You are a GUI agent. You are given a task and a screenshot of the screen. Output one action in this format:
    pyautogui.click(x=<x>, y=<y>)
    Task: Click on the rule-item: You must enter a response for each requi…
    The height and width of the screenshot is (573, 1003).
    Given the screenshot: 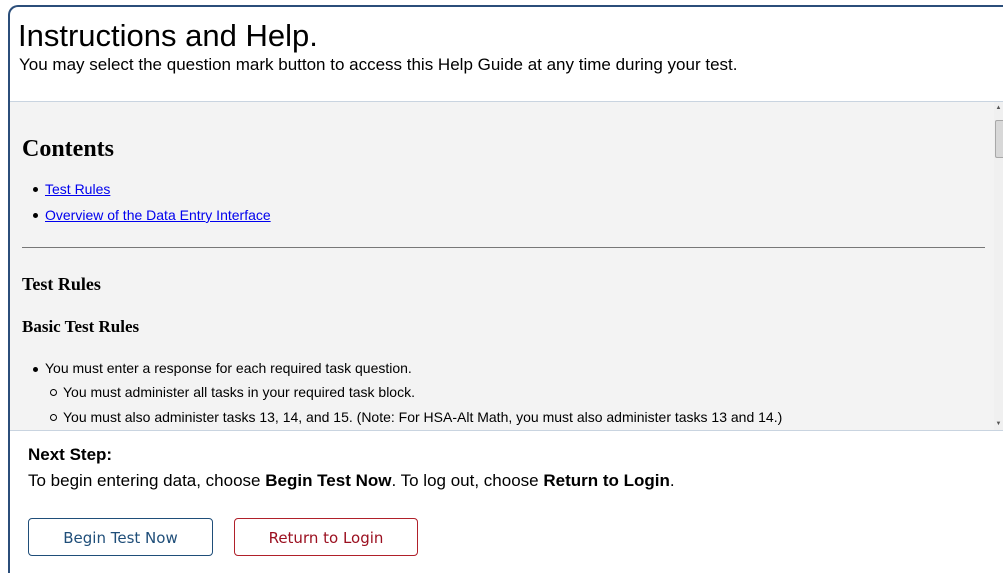 What is the action you would take?
    pyautogui.click(x=407, y=393)
    